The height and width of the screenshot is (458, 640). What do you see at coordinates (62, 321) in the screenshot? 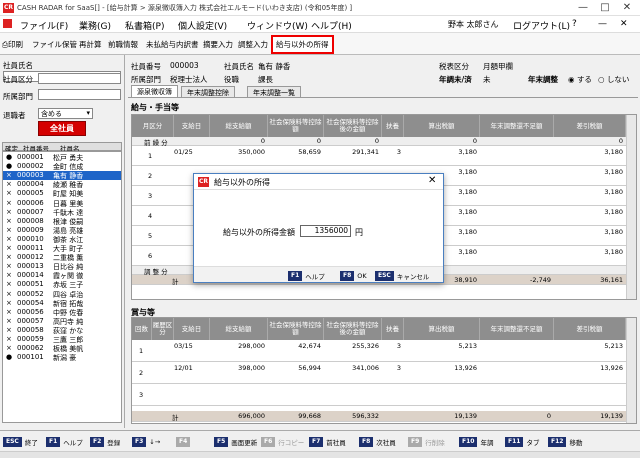
I see `employee-row: × 000057 高円寺 純` at bounding box center [62, 321].